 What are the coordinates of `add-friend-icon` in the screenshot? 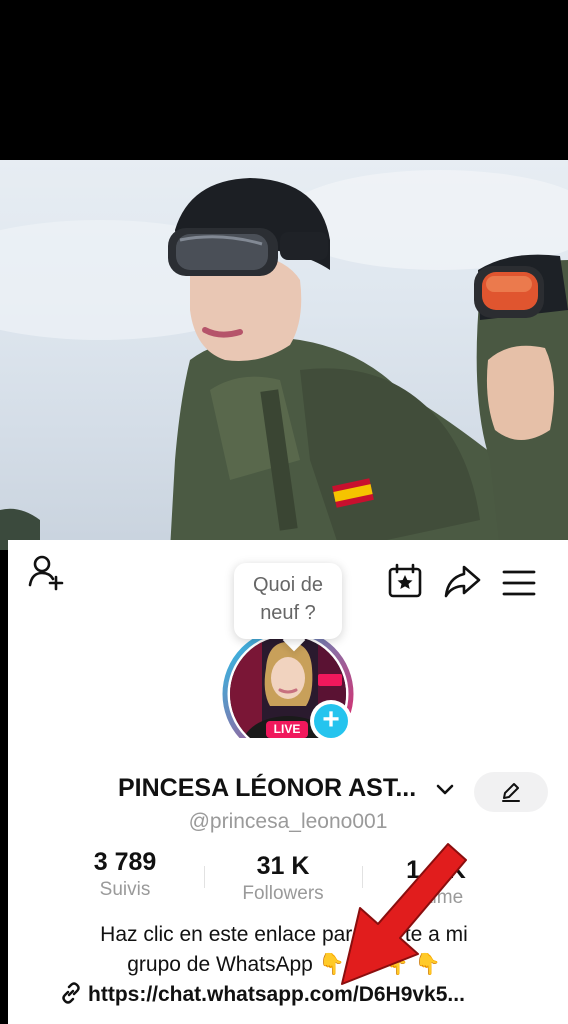 It's located at (46, 573).